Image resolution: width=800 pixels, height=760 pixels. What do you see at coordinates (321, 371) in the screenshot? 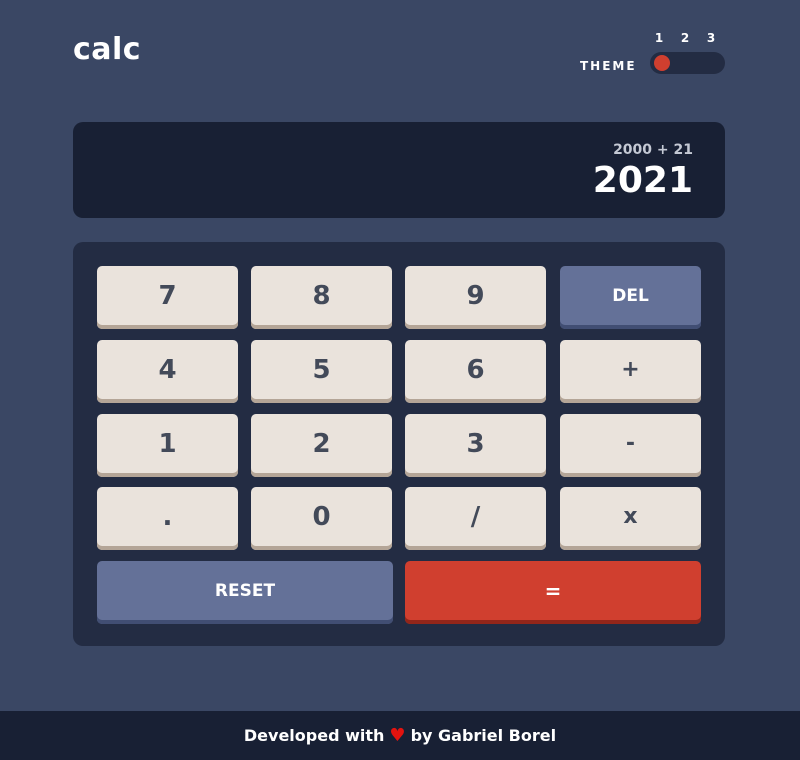
I see `key-5: 5` at bounding box center [321, 371].